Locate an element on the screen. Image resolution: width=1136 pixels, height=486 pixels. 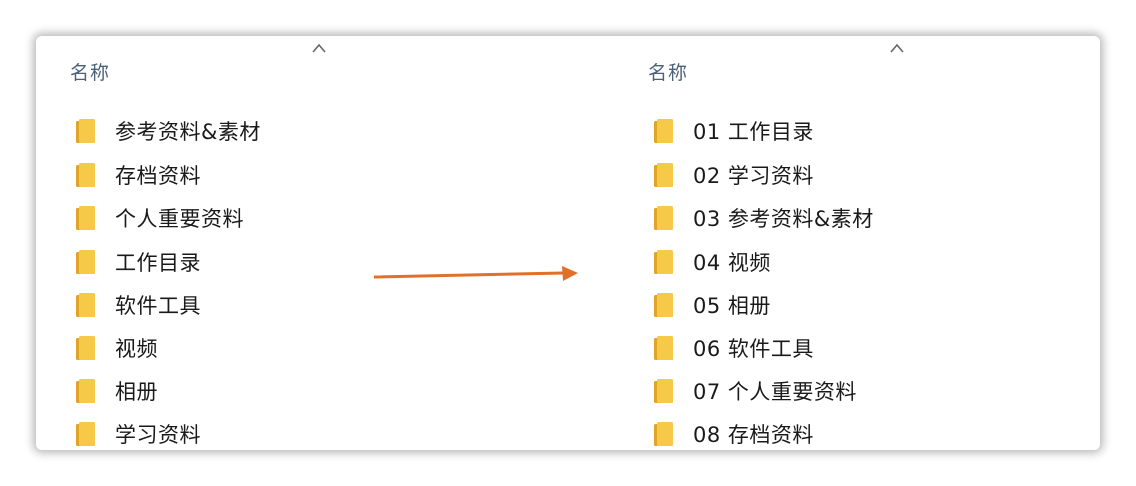
folder-name: 视频 is located at coordinates (136, 349).